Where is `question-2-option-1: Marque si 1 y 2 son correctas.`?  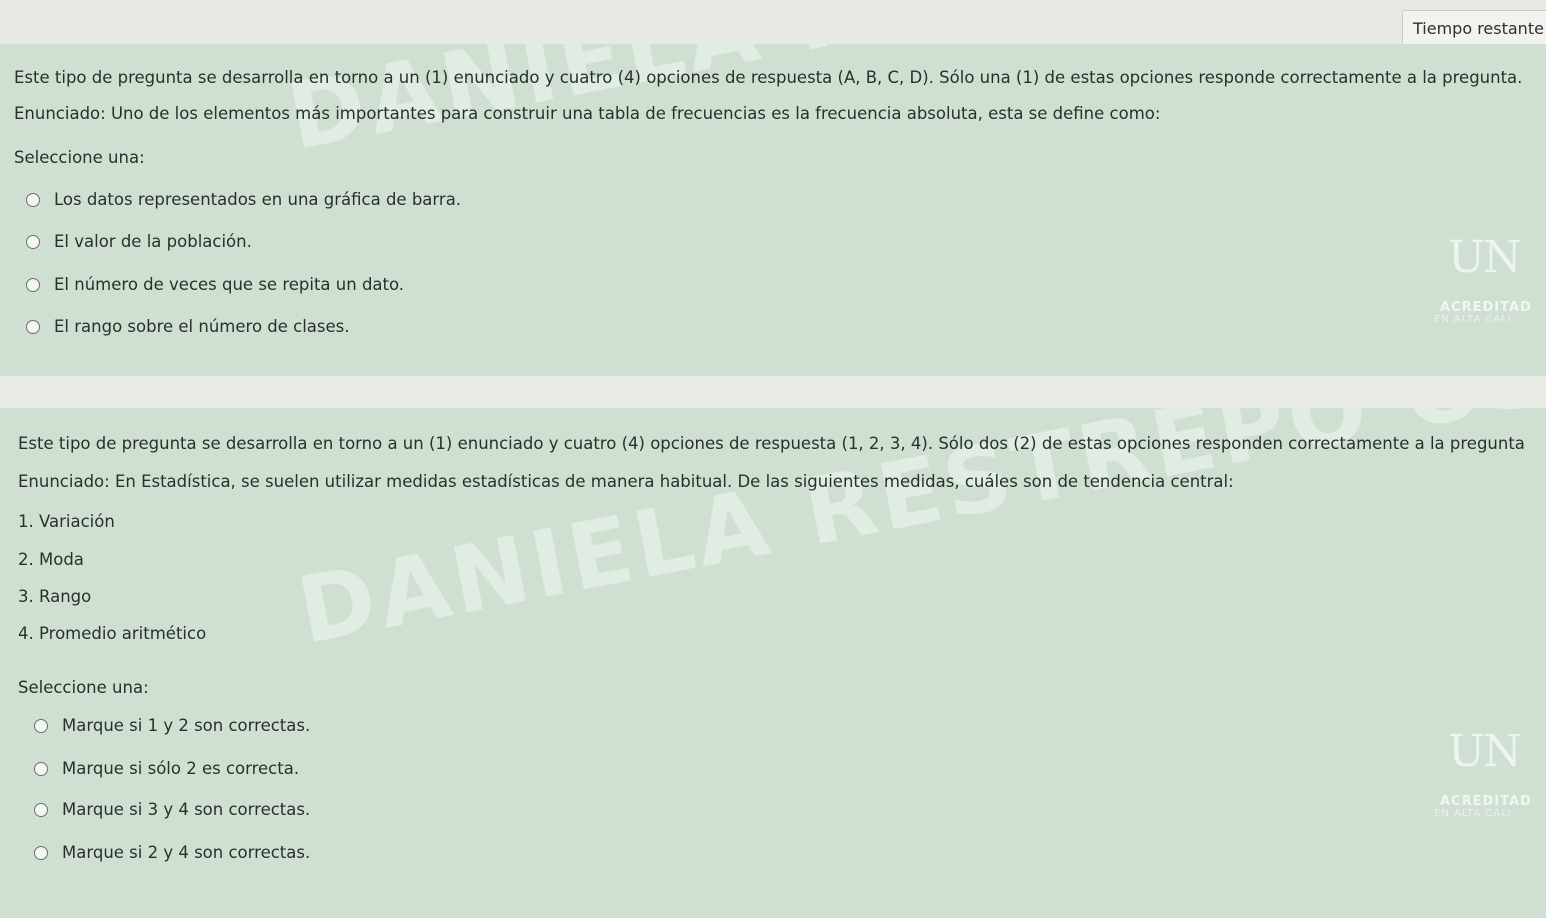
question-2-option-1: Marque si 1 y 2 son correctas. is located at coordinates (172, 725).